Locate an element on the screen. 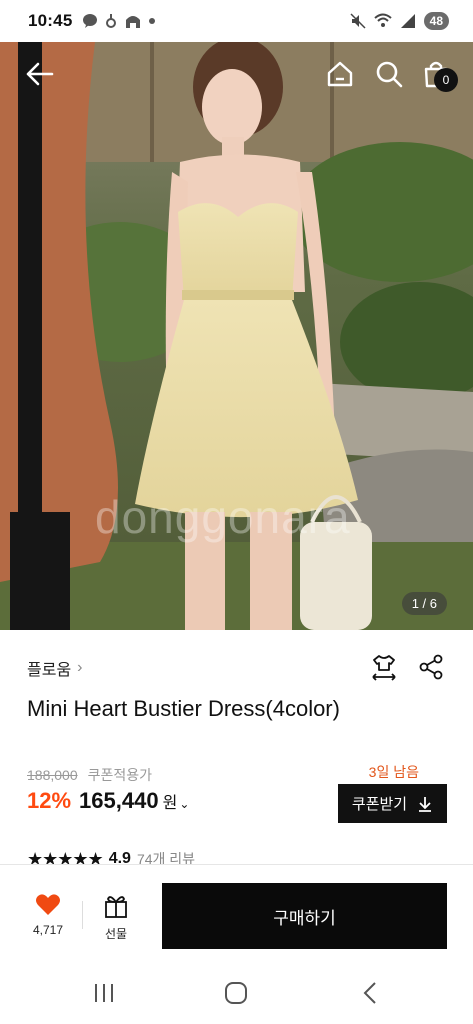 This screenshot has width=473, height=1024. like-button: 4,717 is located at coordinates (48, 915).